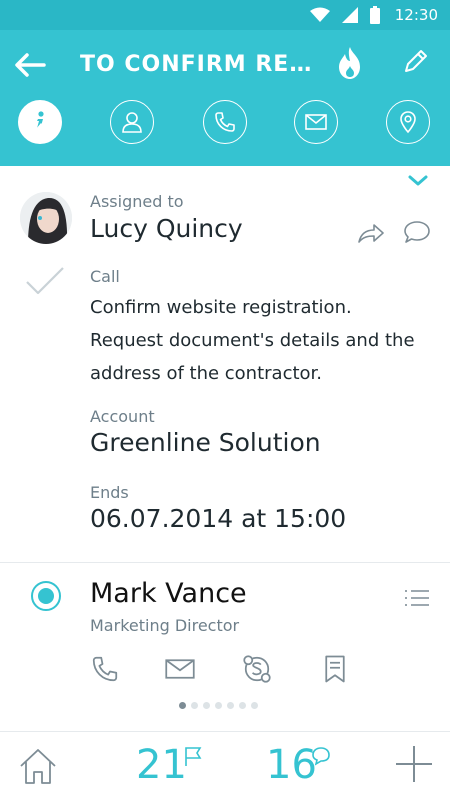 Image resolution: width=450 pixels, height=800 pixels. I want to click on status-icons, so click(345, 15).